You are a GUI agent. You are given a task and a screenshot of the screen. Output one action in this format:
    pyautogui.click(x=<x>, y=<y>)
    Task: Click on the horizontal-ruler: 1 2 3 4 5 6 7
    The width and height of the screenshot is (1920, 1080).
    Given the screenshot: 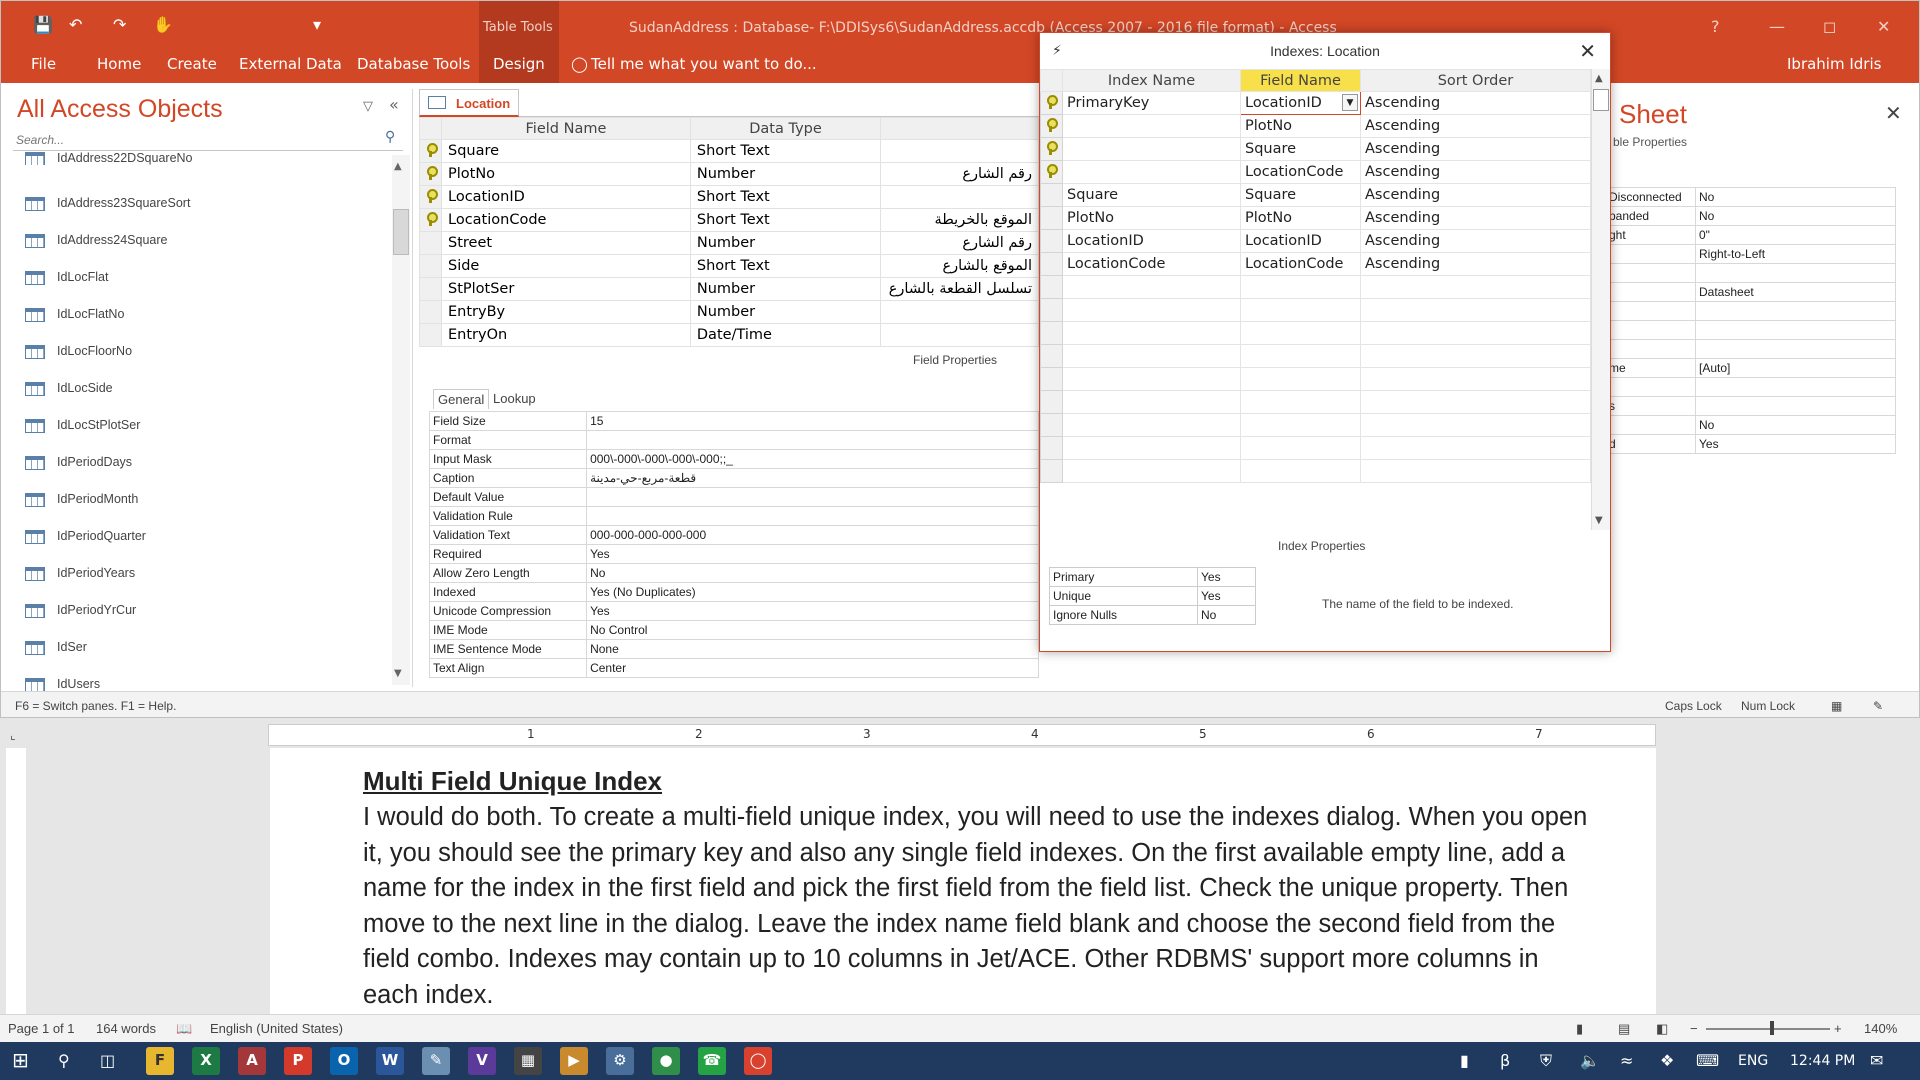 What is the action you would take?
    pyautogui.click(x=962, y=735)
    